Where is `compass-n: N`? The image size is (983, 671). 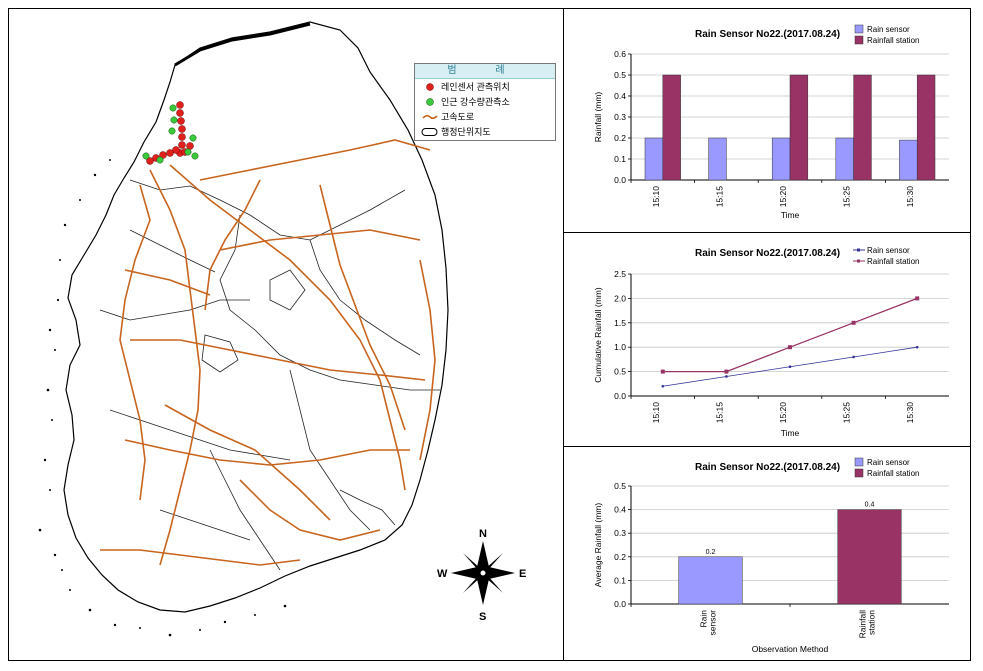 compass-n: N is located at coordinates (483, 534).